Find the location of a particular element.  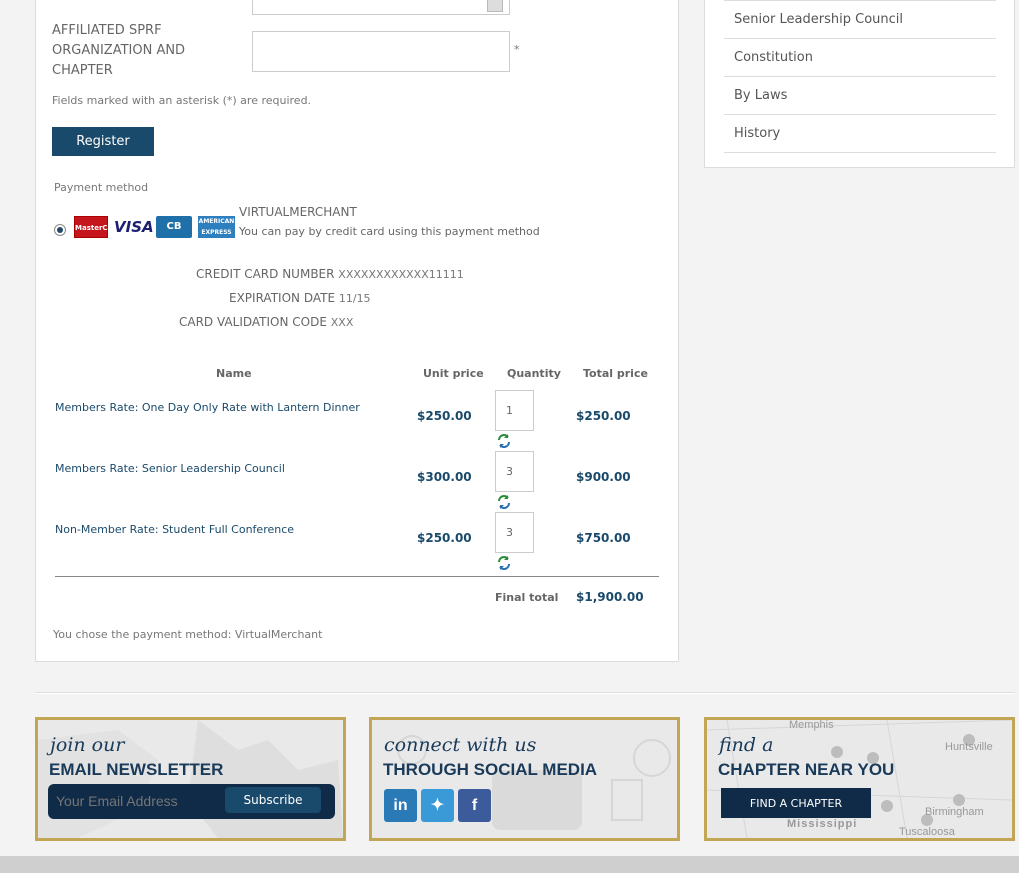

cc-number-value: XXXXXXXXXXXX11111 is located at coordinates (401, 274).